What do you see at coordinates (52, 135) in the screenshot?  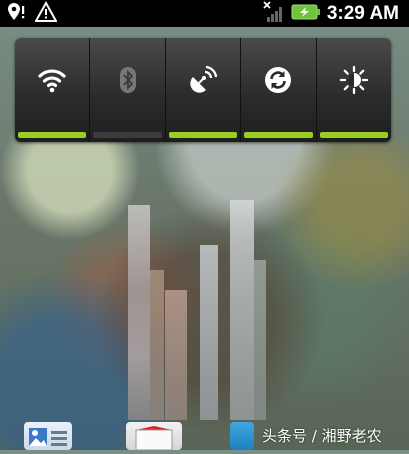 I see `wifi-state-bar` at bounding box center [52, 135].